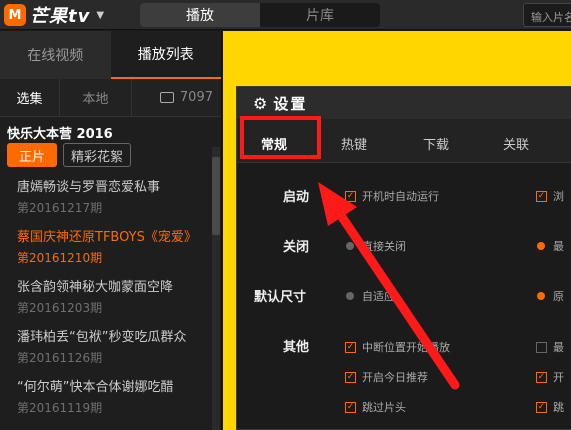 Image resolution: width=571 pixels, height=430 pixels. I want to click on episode-title: 唐嫣畅谈与罗晋恋爱私事, so click(89, 187).